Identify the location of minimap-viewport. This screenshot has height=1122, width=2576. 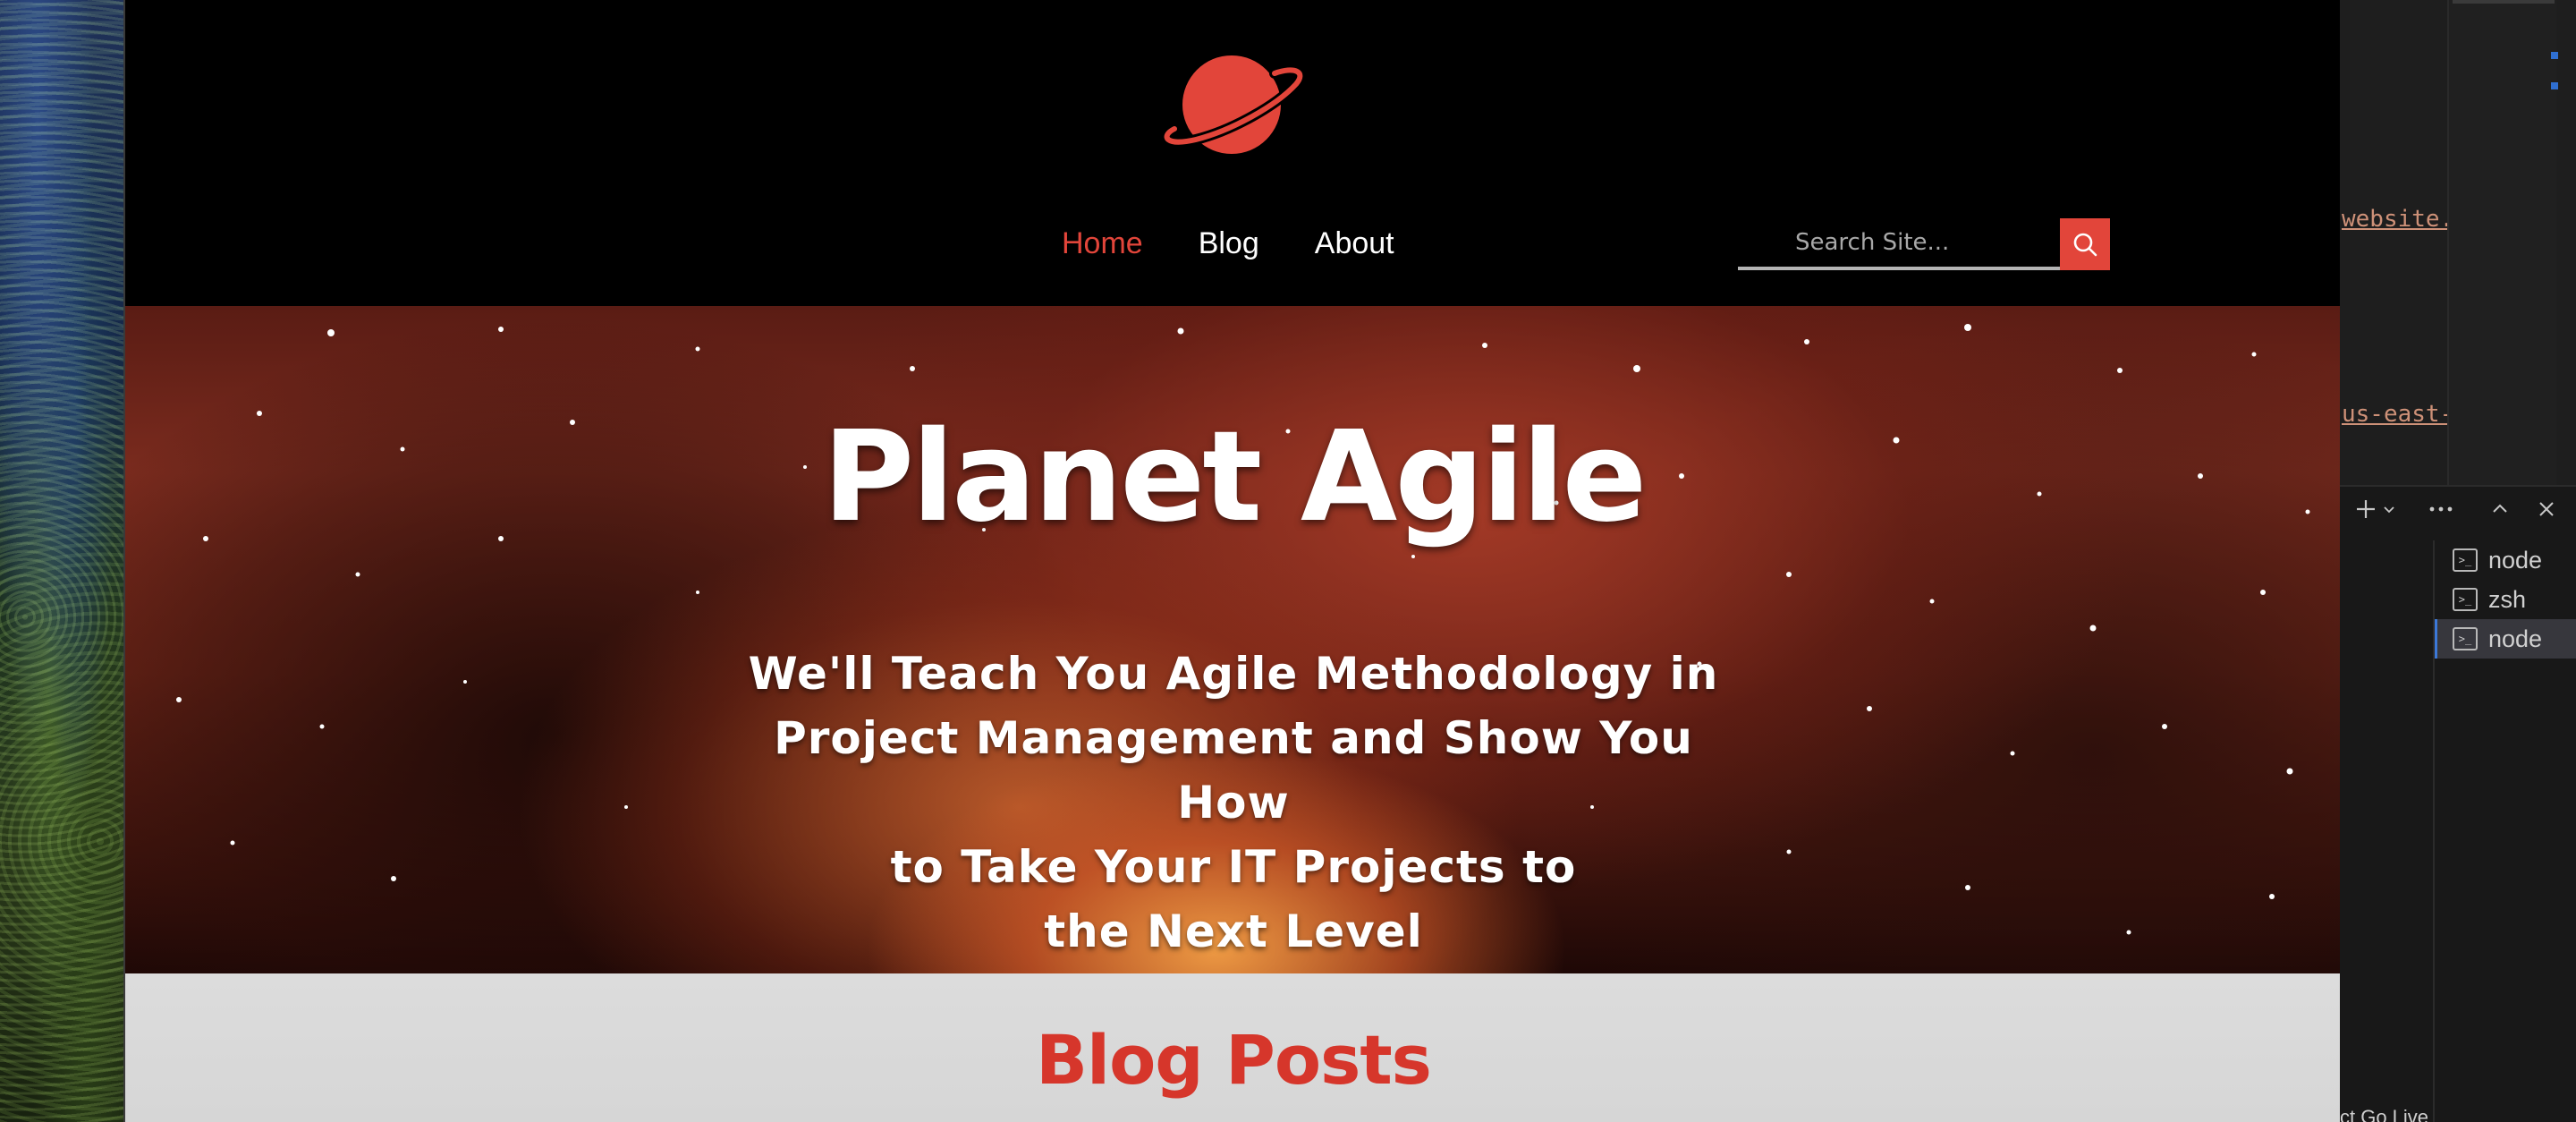
(2504, 2).